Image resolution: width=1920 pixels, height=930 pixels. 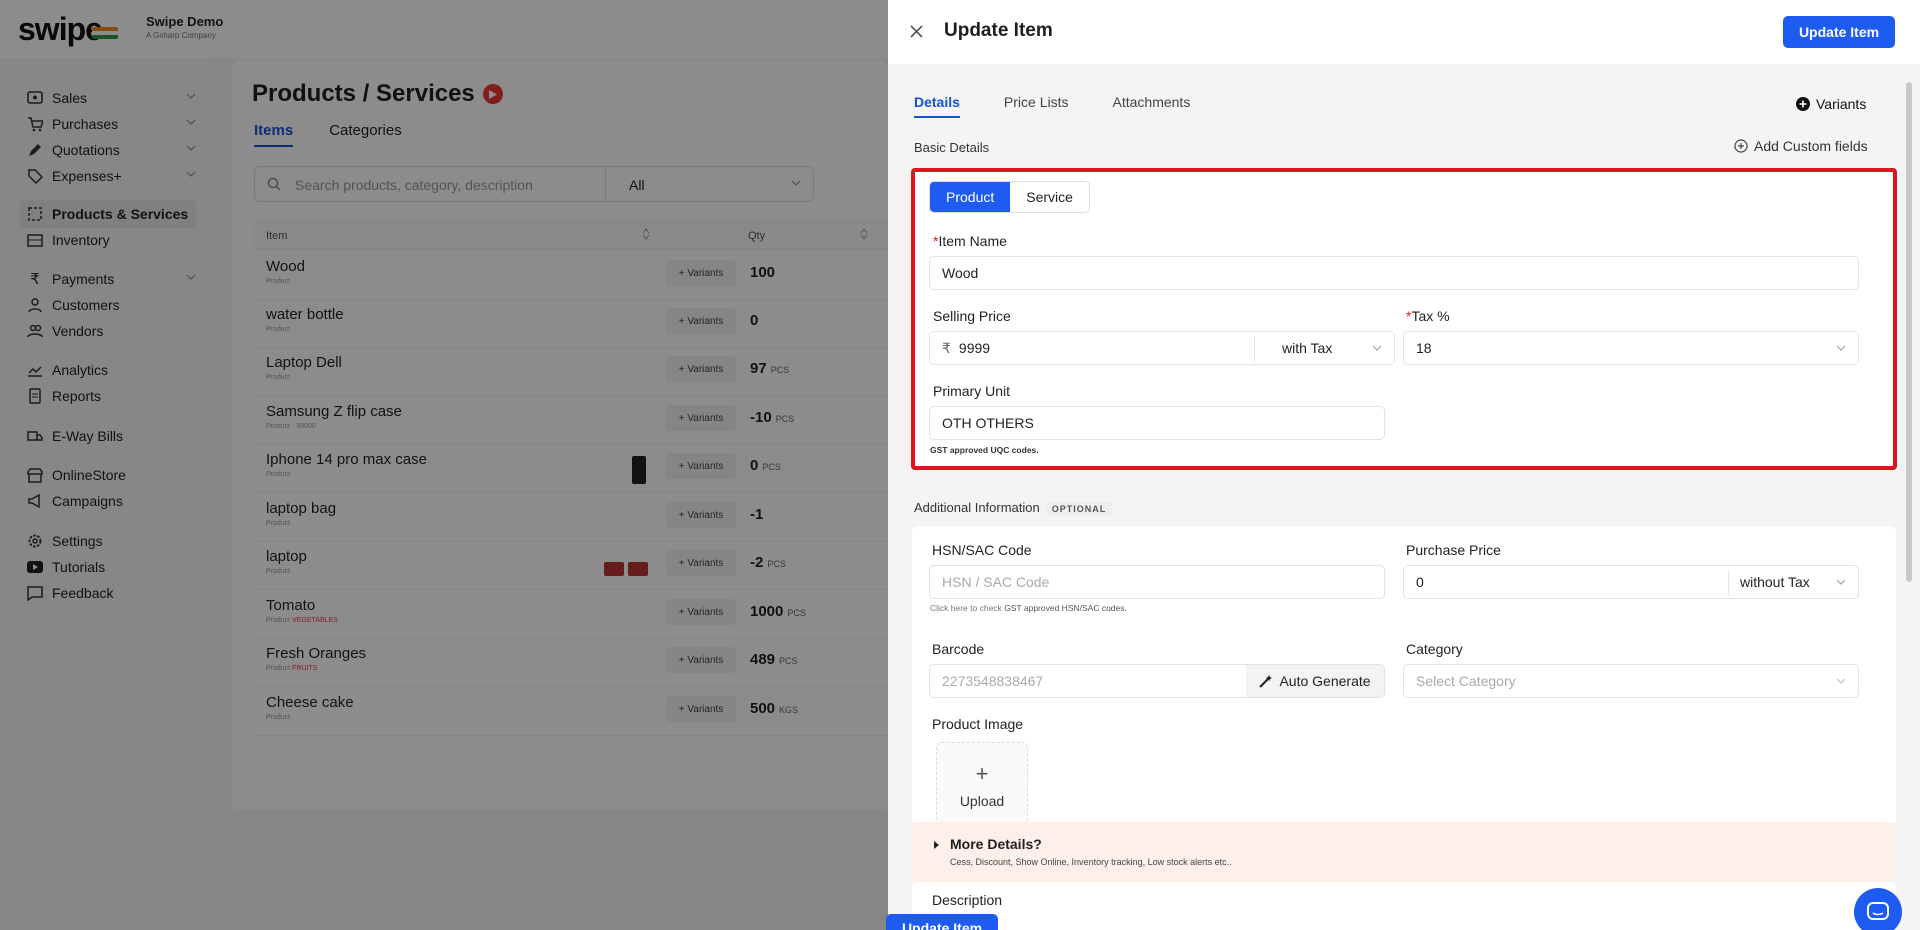 I want to click on primary-unit-select: OTH OTHERS, so click(x=1157, y=423).